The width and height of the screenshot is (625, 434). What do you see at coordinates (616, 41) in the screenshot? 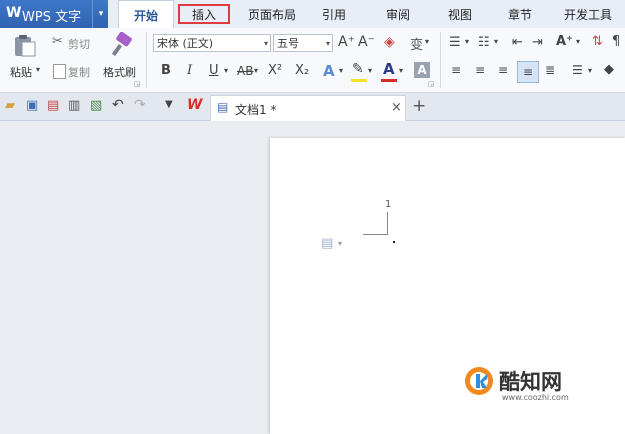
I see `show-marks-icon: ¶` at bounding box center [616, 41].